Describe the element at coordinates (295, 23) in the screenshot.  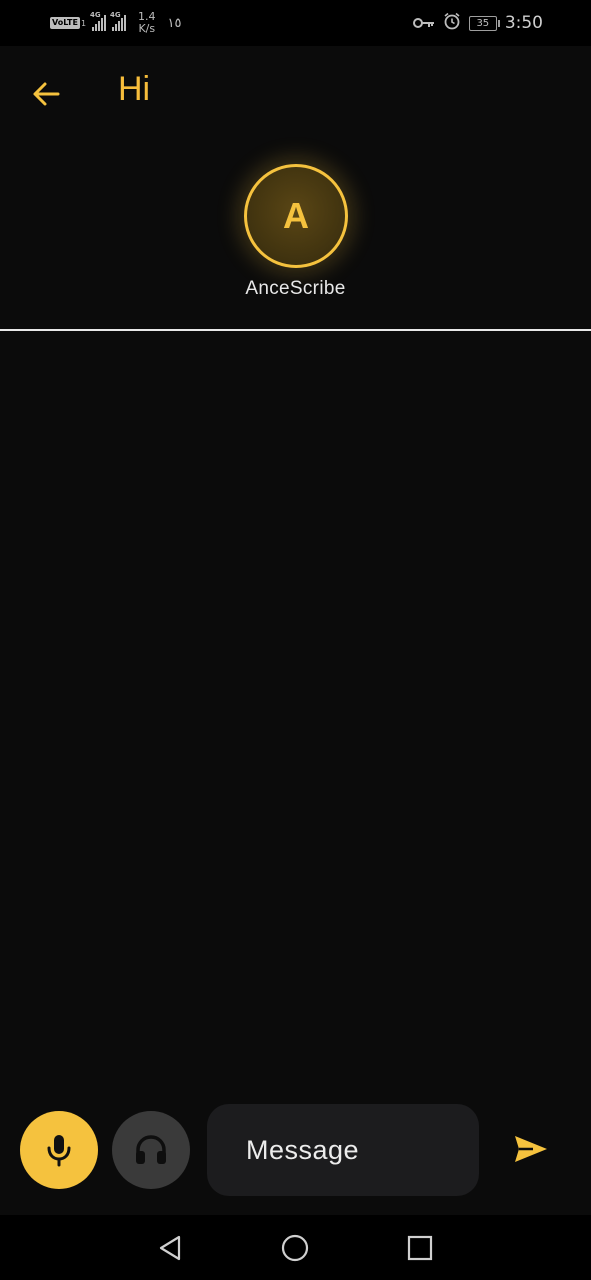
I see `status-bar: VoLTE 1 4G 4G 1.4 K/s ١٥ 35 3:50` at that location.